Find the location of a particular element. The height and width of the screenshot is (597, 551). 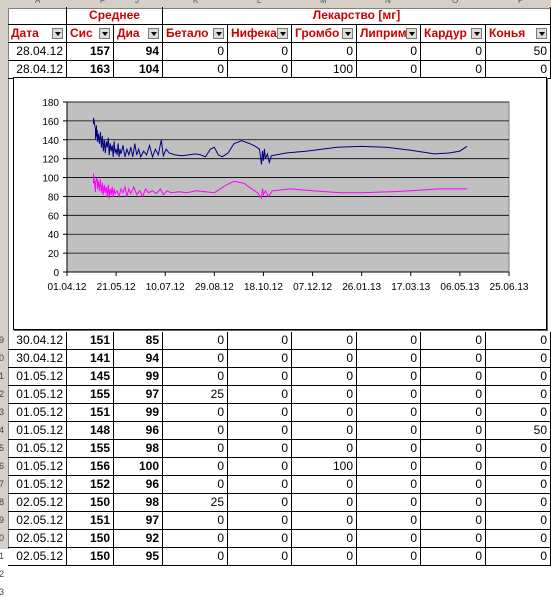

table-top-cell: 50 is located at coordinates (518, 52).